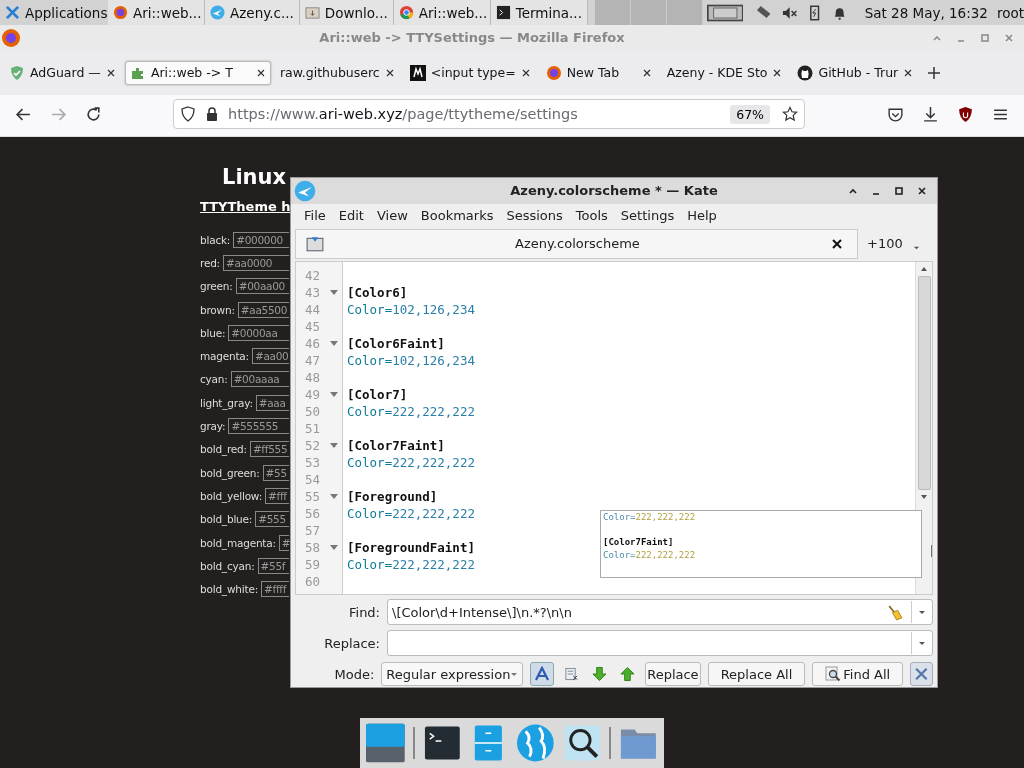 The image size is (1024, 768). What do you see at coordinates (411, 309) in the screenshot?
I see `code-line: Color=102,126,234` at bounding box center [411, 309].